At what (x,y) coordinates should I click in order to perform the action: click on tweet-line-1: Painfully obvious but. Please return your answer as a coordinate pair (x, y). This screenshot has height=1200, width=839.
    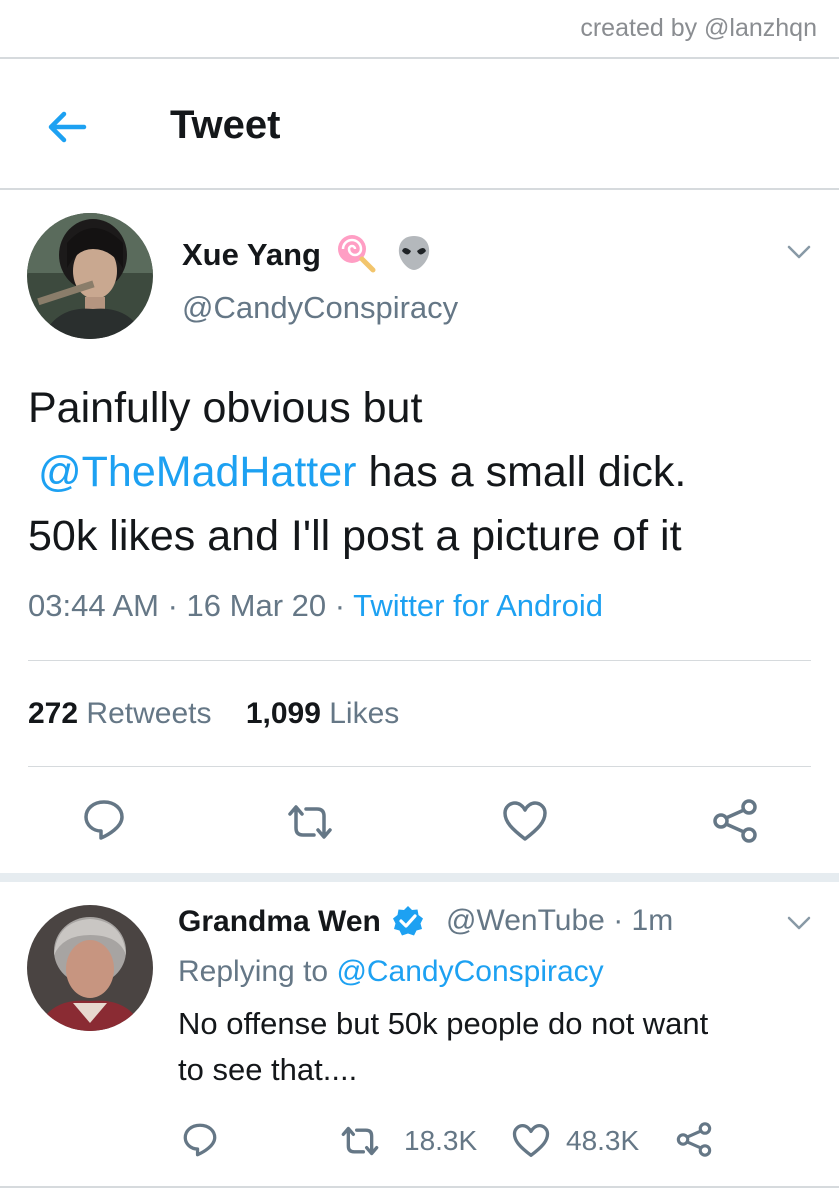
    Looking at the image, I should click on (225, 408).